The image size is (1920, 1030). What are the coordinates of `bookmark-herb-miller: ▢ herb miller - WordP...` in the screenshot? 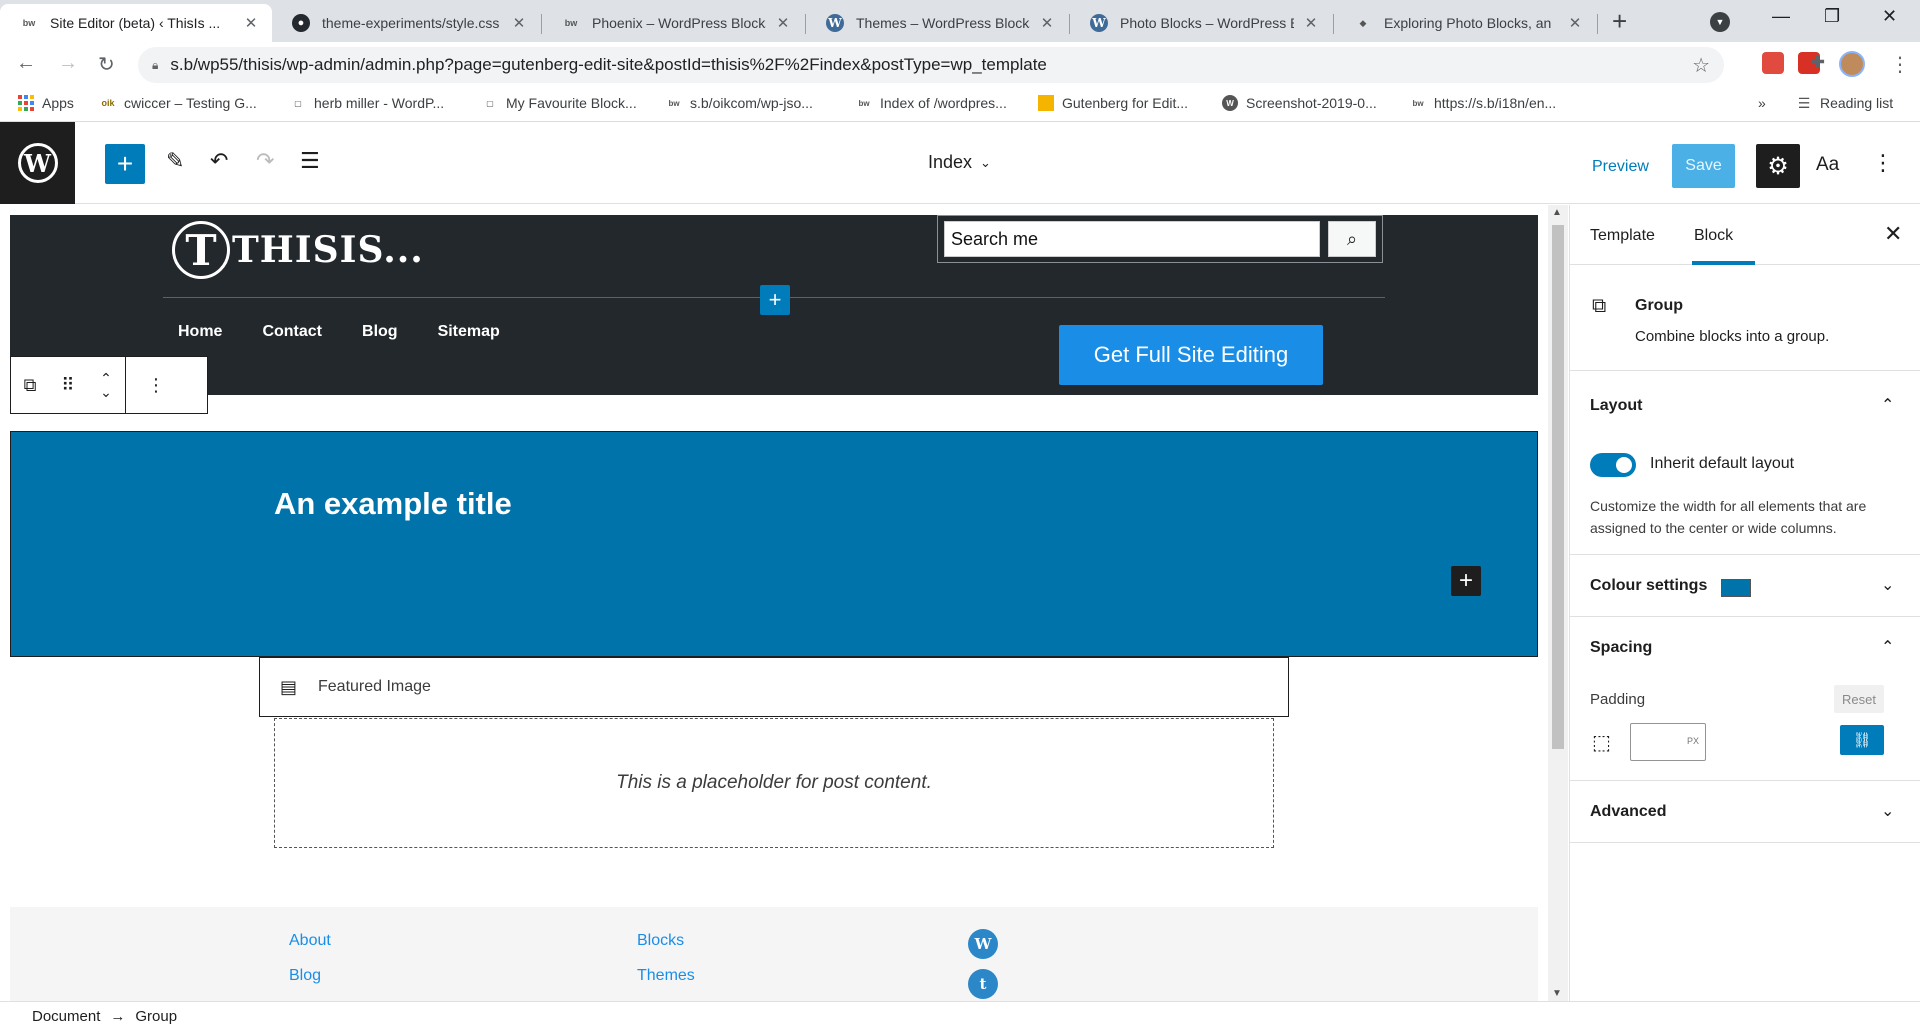 It's located at (367, 103).